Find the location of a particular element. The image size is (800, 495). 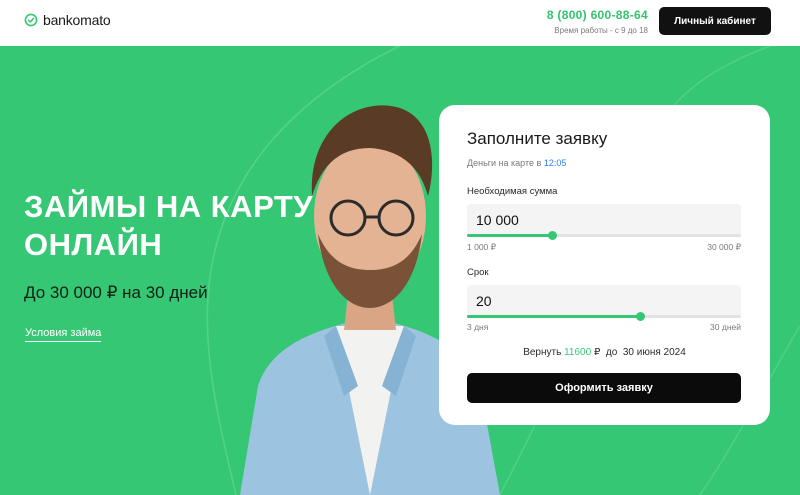

loan-terms-link: Условия займа is located at coordinates (63, 334).